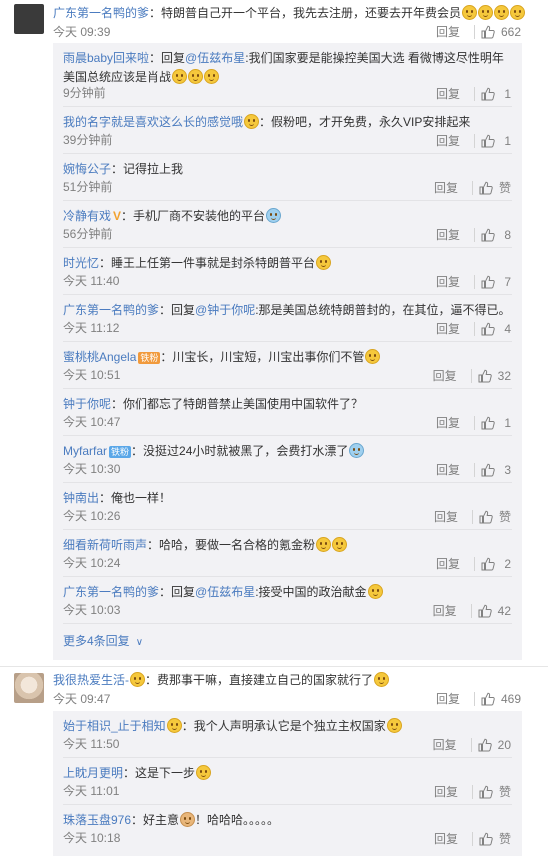 The width and height of the screenshot is (548, 860). Describe the element at coordinates (101, 13) in the screenshot. I see `comment-username: 广东第一名鸭的爹` at that location.